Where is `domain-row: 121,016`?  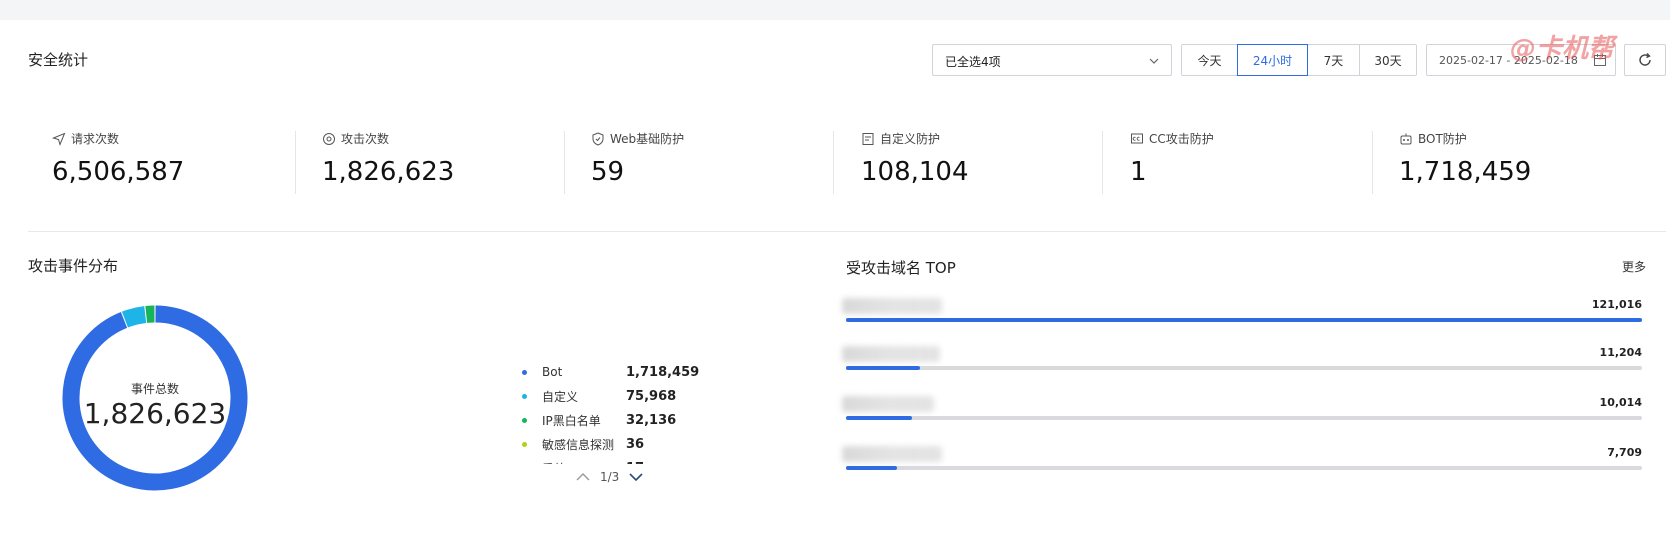
domain-row: 121,016 is located at coordinates (1242, 321).